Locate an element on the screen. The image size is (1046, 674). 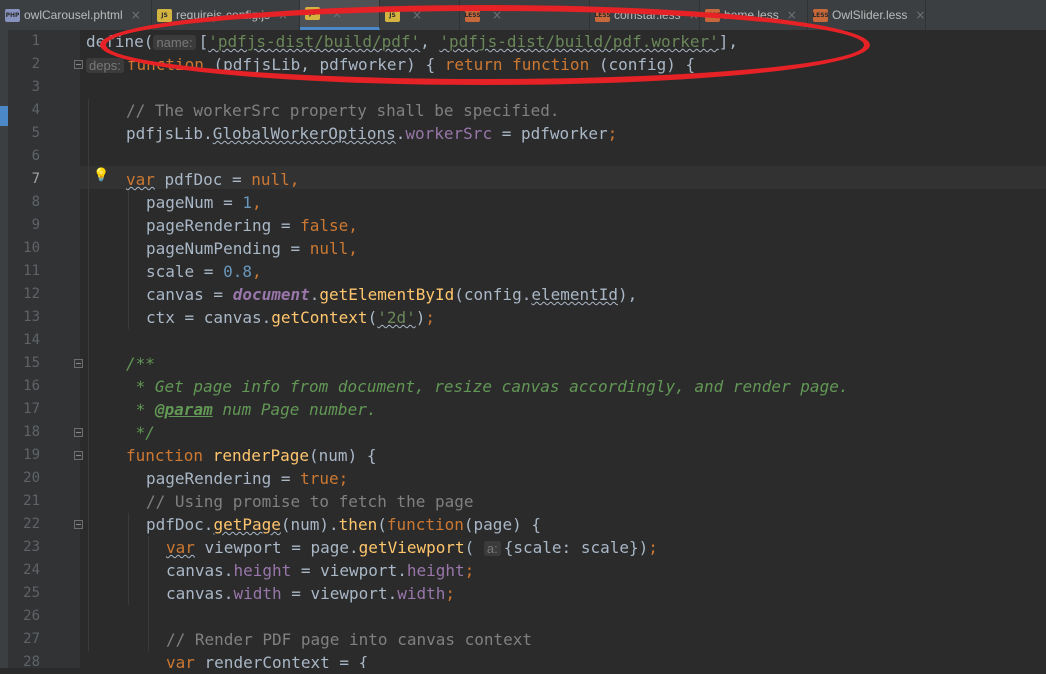
code-token: ) is located at coordinates (420, 317).